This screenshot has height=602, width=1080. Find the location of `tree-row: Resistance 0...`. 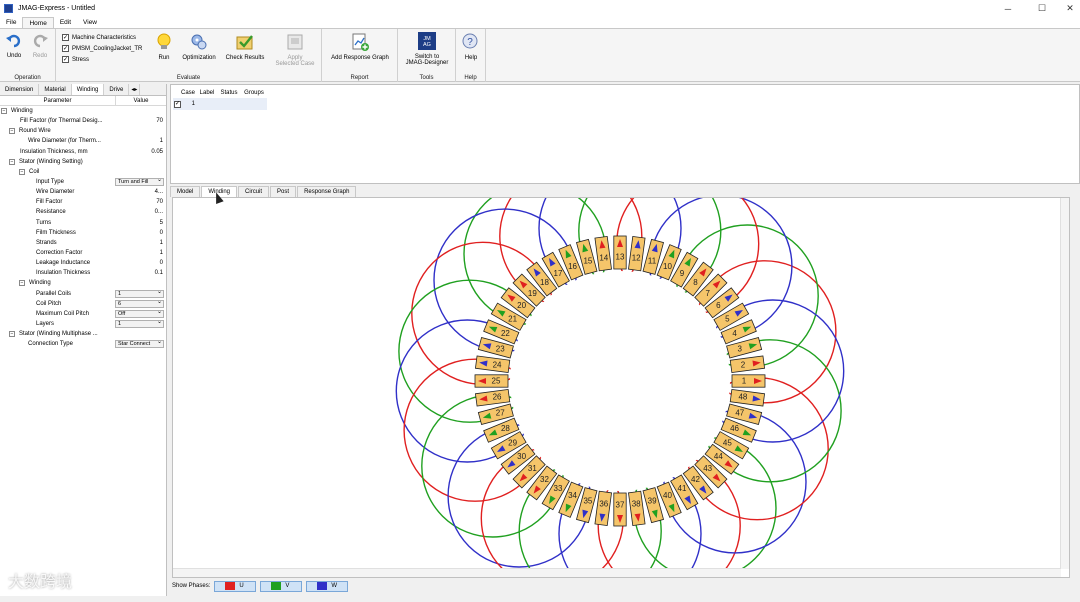

tree-row: Resistance 0... is located at coordinates (83, 212).